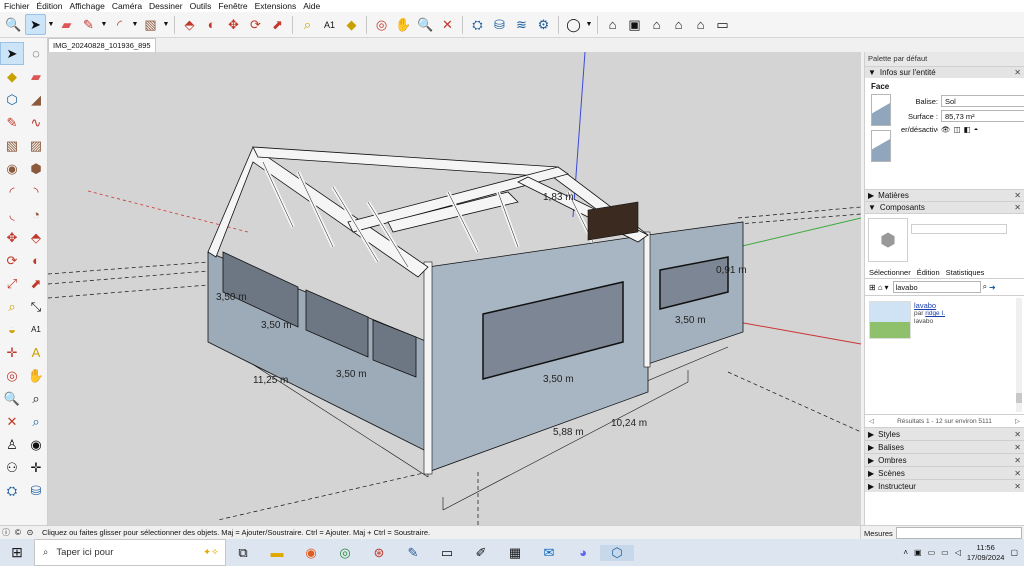  Describe the element at coordinates (1019, 398) in the screenshot. I see `scrollbar-thumb` at that location.